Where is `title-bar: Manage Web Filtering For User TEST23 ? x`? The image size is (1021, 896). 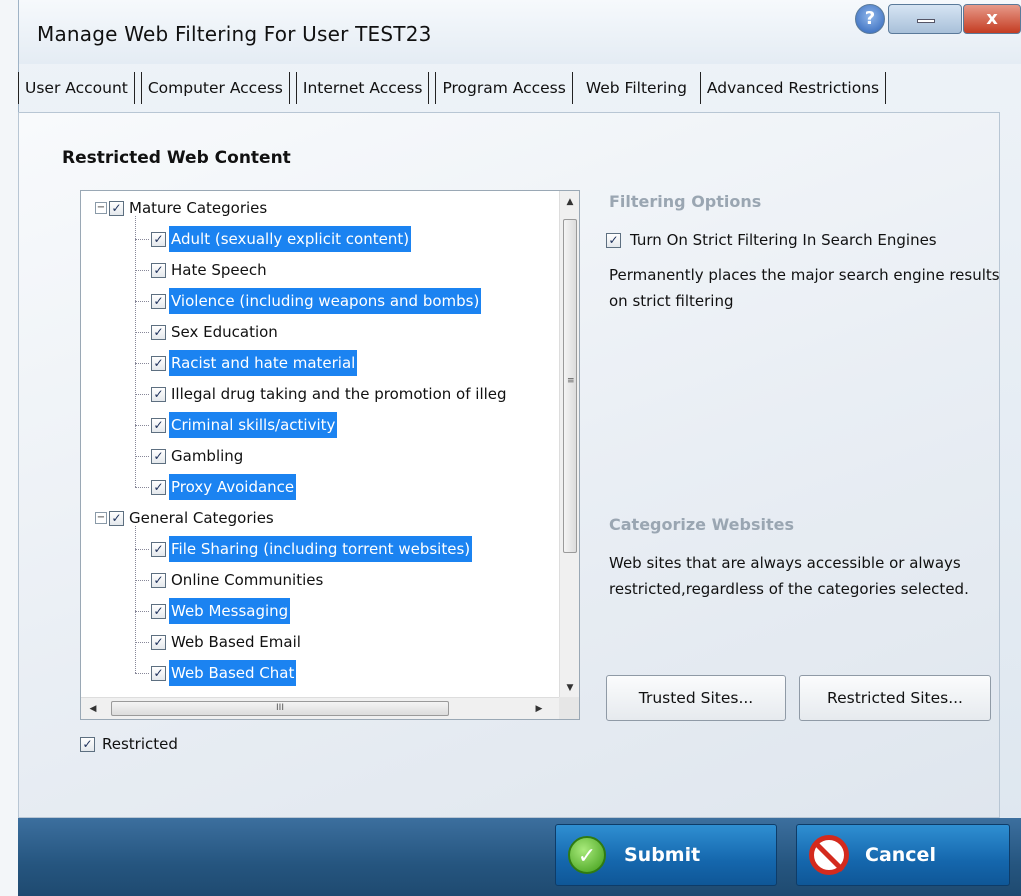
title-bar: Manage Web Filtering For User TEST23 ? x is located at coordinates (520, 32).